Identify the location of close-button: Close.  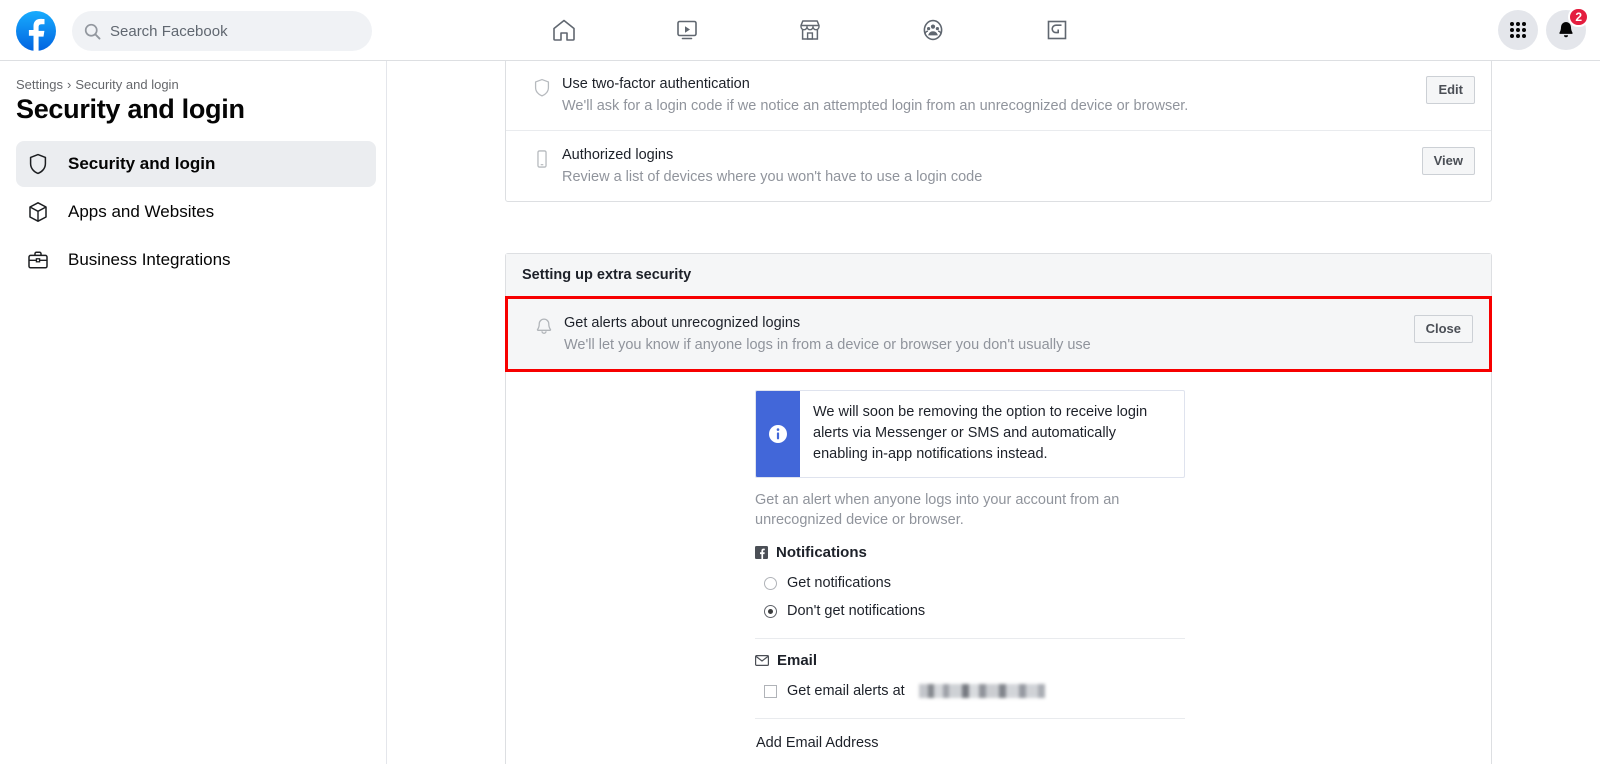
(1443, 329).